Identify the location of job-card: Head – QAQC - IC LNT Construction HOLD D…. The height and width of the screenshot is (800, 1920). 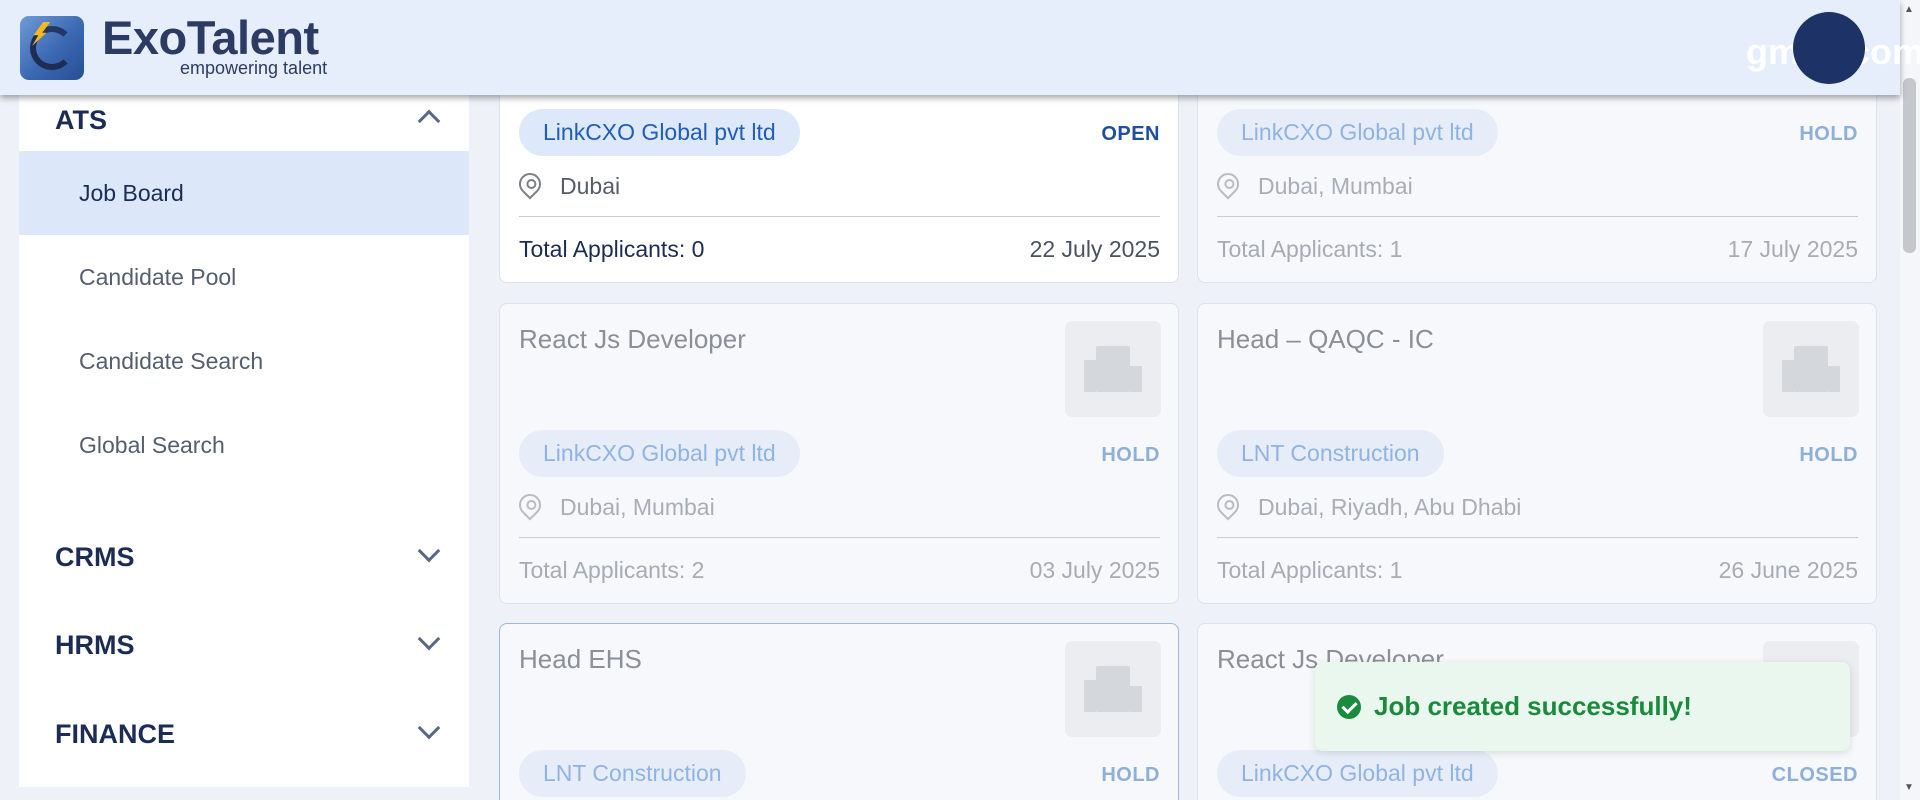
(1537, 453).